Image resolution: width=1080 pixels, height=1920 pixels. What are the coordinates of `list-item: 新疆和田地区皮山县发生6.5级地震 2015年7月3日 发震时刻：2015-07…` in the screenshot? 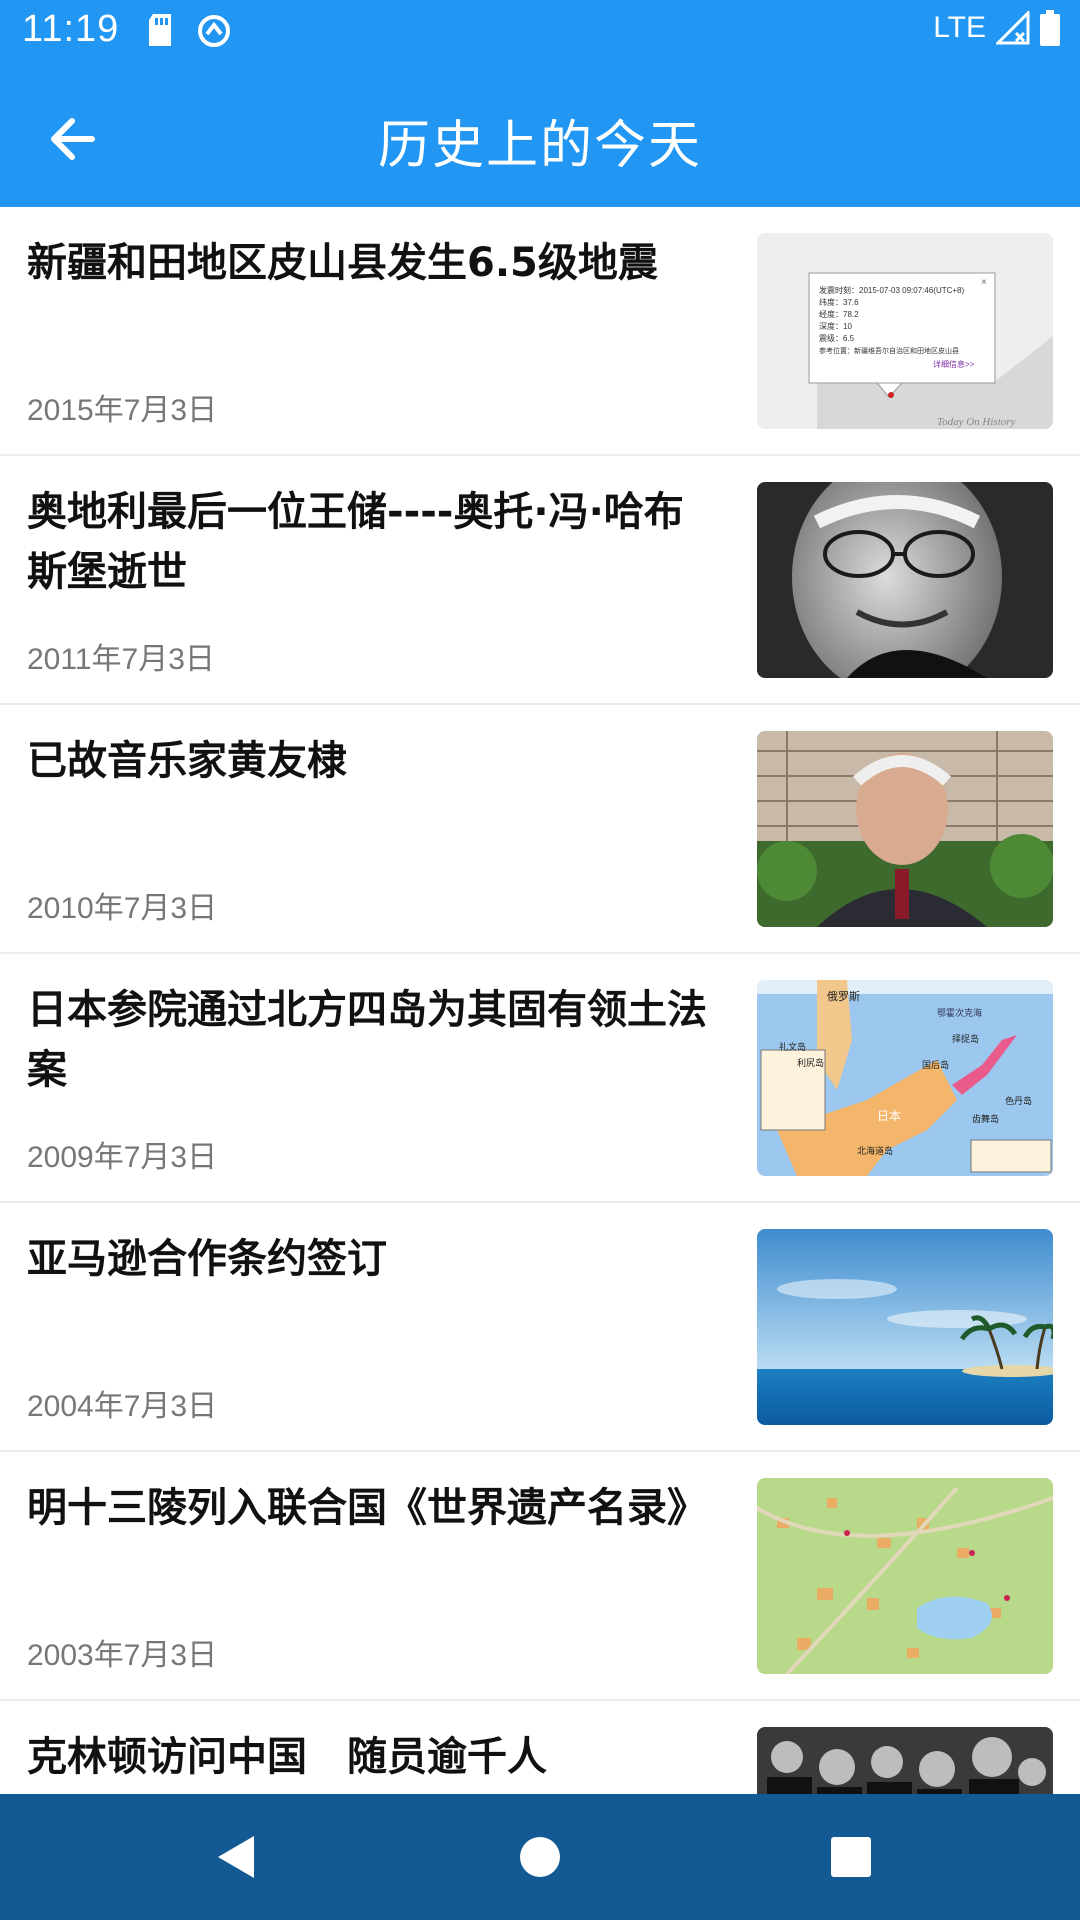 It's located at (540, 331).